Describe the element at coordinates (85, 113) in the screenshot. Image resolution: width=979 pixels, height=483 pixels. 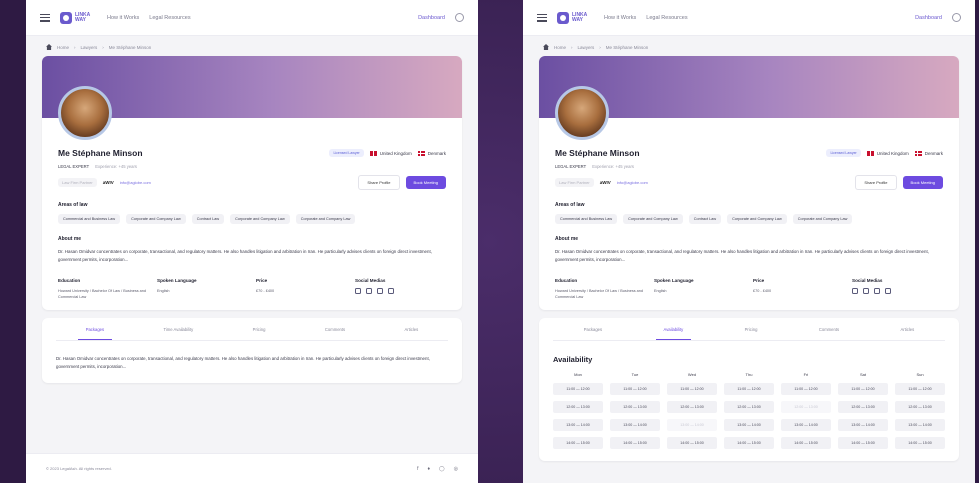
I see `avatar` at that location.